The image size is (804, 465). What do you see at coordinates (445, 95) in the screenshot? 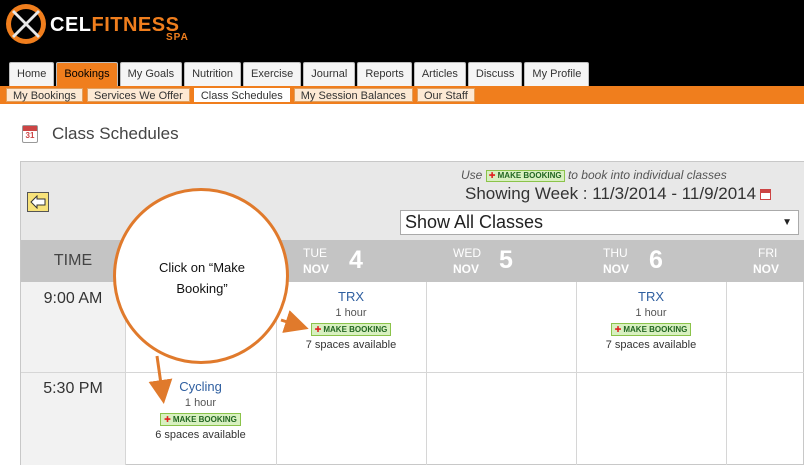
I see `subtab-our-staff: Our Staff` at bounding box center [445, 95].